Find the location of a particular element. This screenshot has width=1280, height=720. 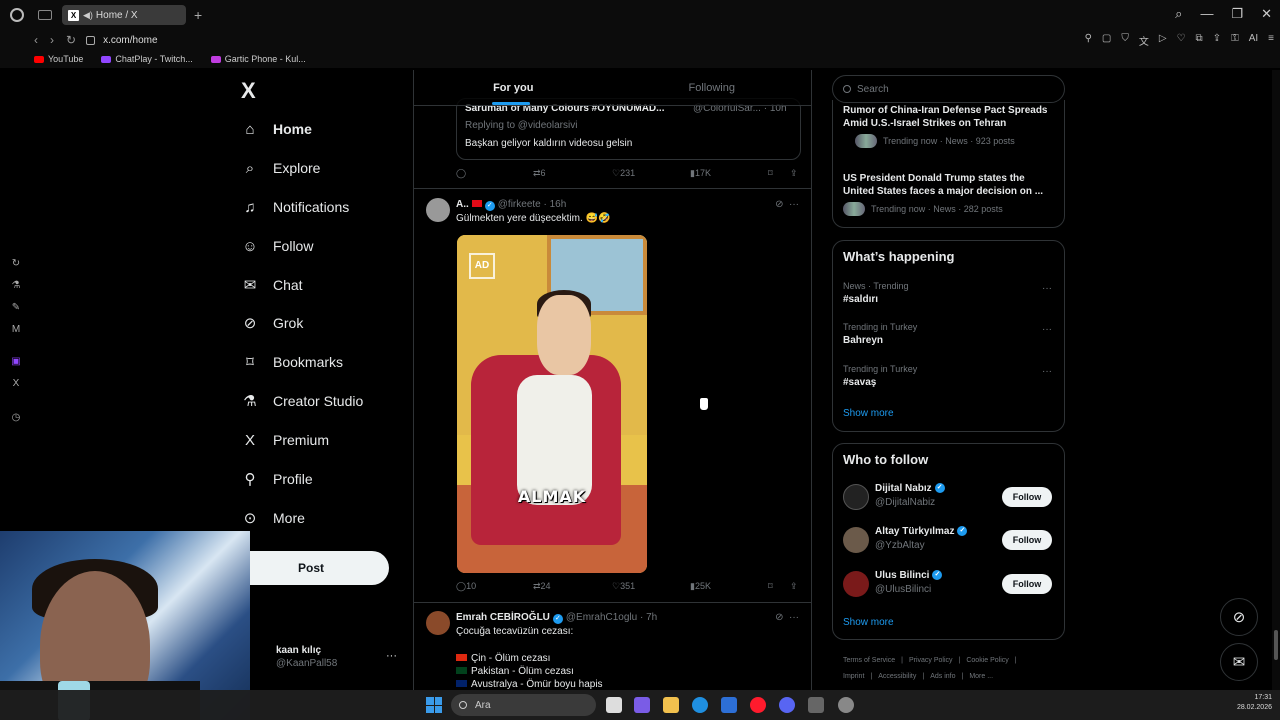

heart-icon: ♡ is located at coordinates (1181, 40).